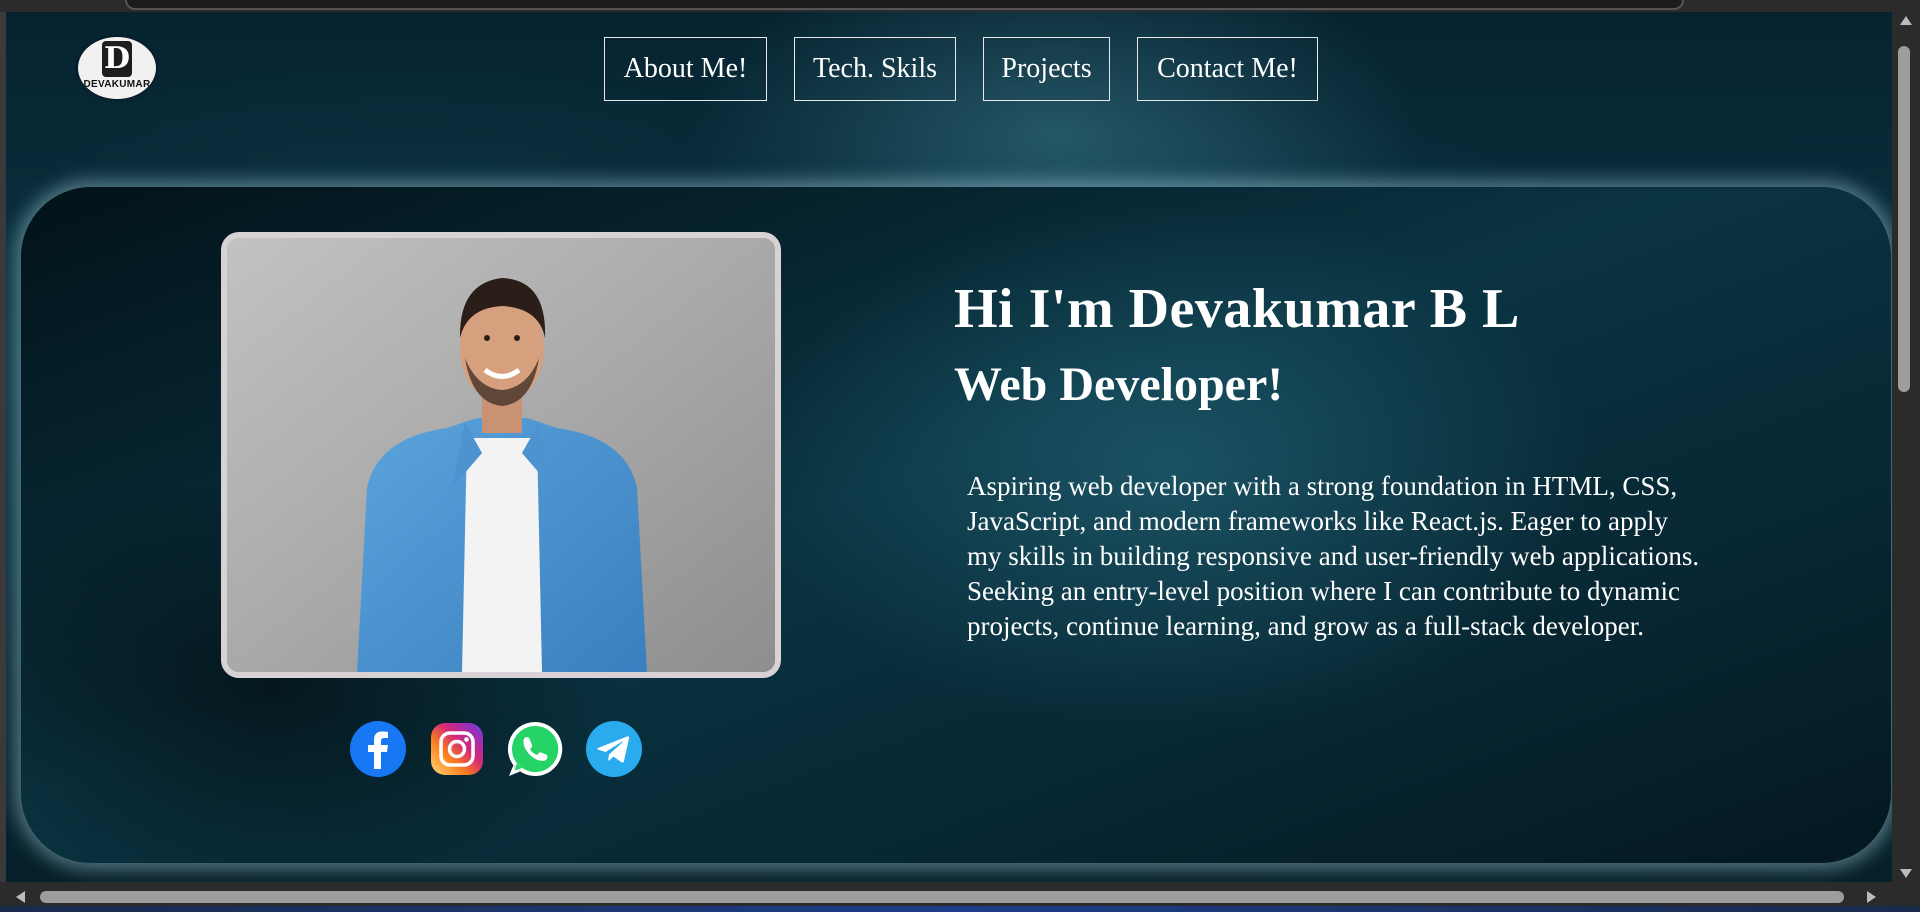  I want to click on scroll-down-arrow-icon, so click(1906, 873).